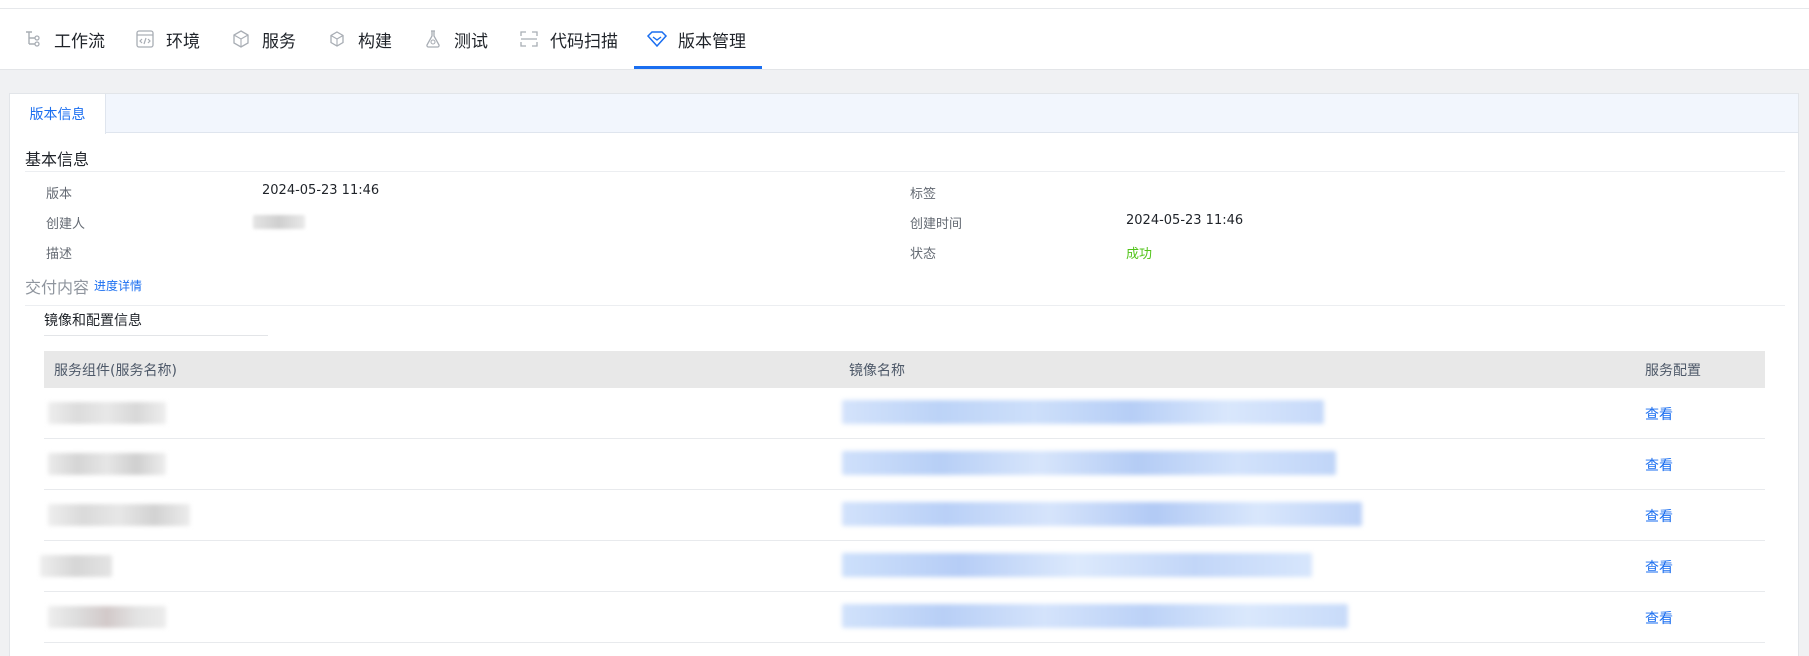  Describe the element at coordinates (904, 114) in the screenshot. I see `detail-tabbar: 版本信息` at that location.